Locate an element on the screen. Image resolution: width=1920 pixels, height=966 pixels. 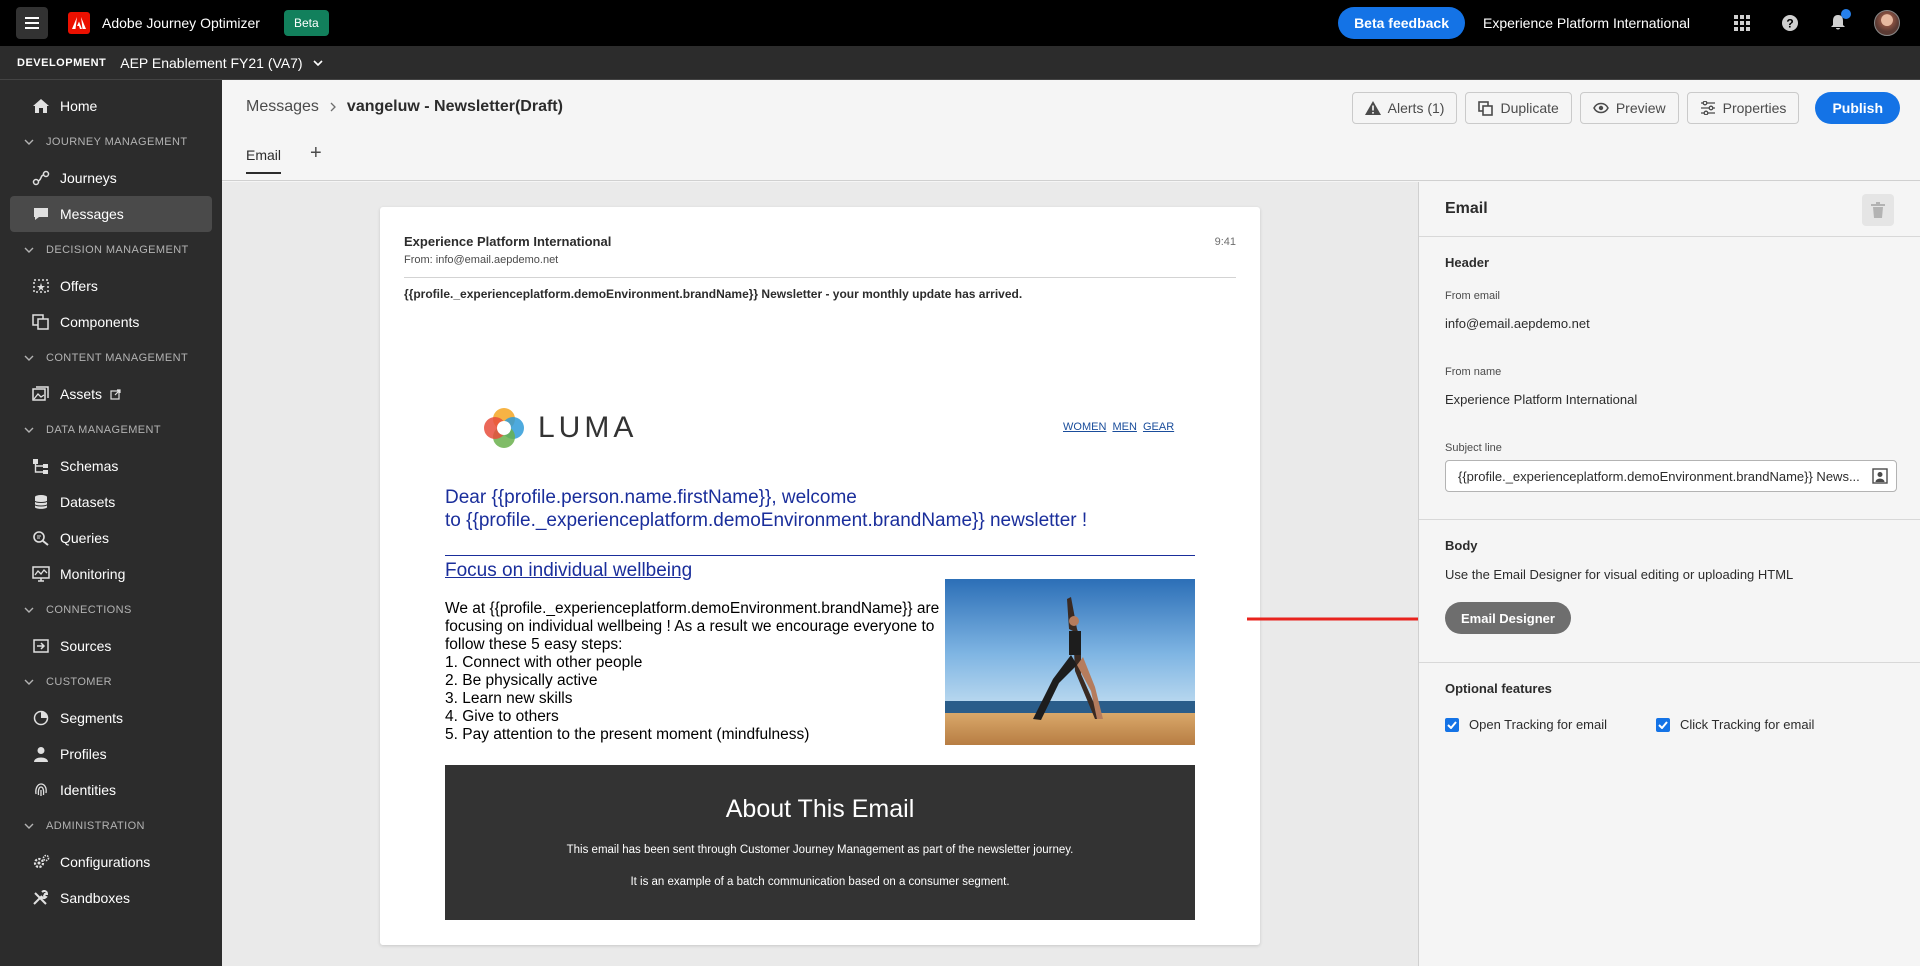
app-switcher-icon is located at coordinates (1742, 23).